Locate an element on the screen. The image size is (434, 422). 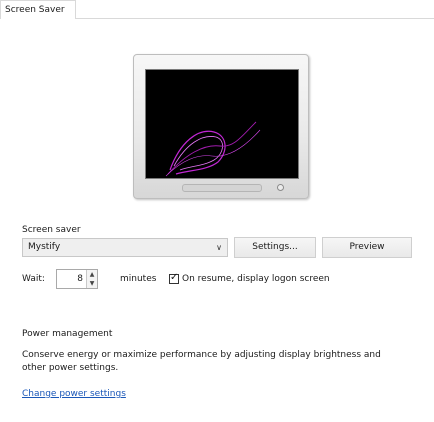
wait-spin-buttons: ▲ ▼ is located at coordinates (91, 279).